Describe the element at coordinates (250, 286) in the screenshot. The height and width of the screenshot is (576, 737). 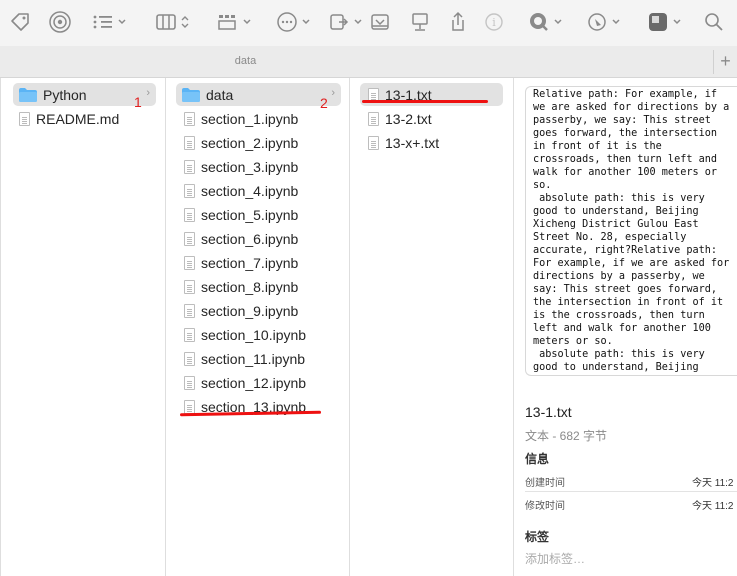
I see `item-label: section_8.ipynb` at that location.